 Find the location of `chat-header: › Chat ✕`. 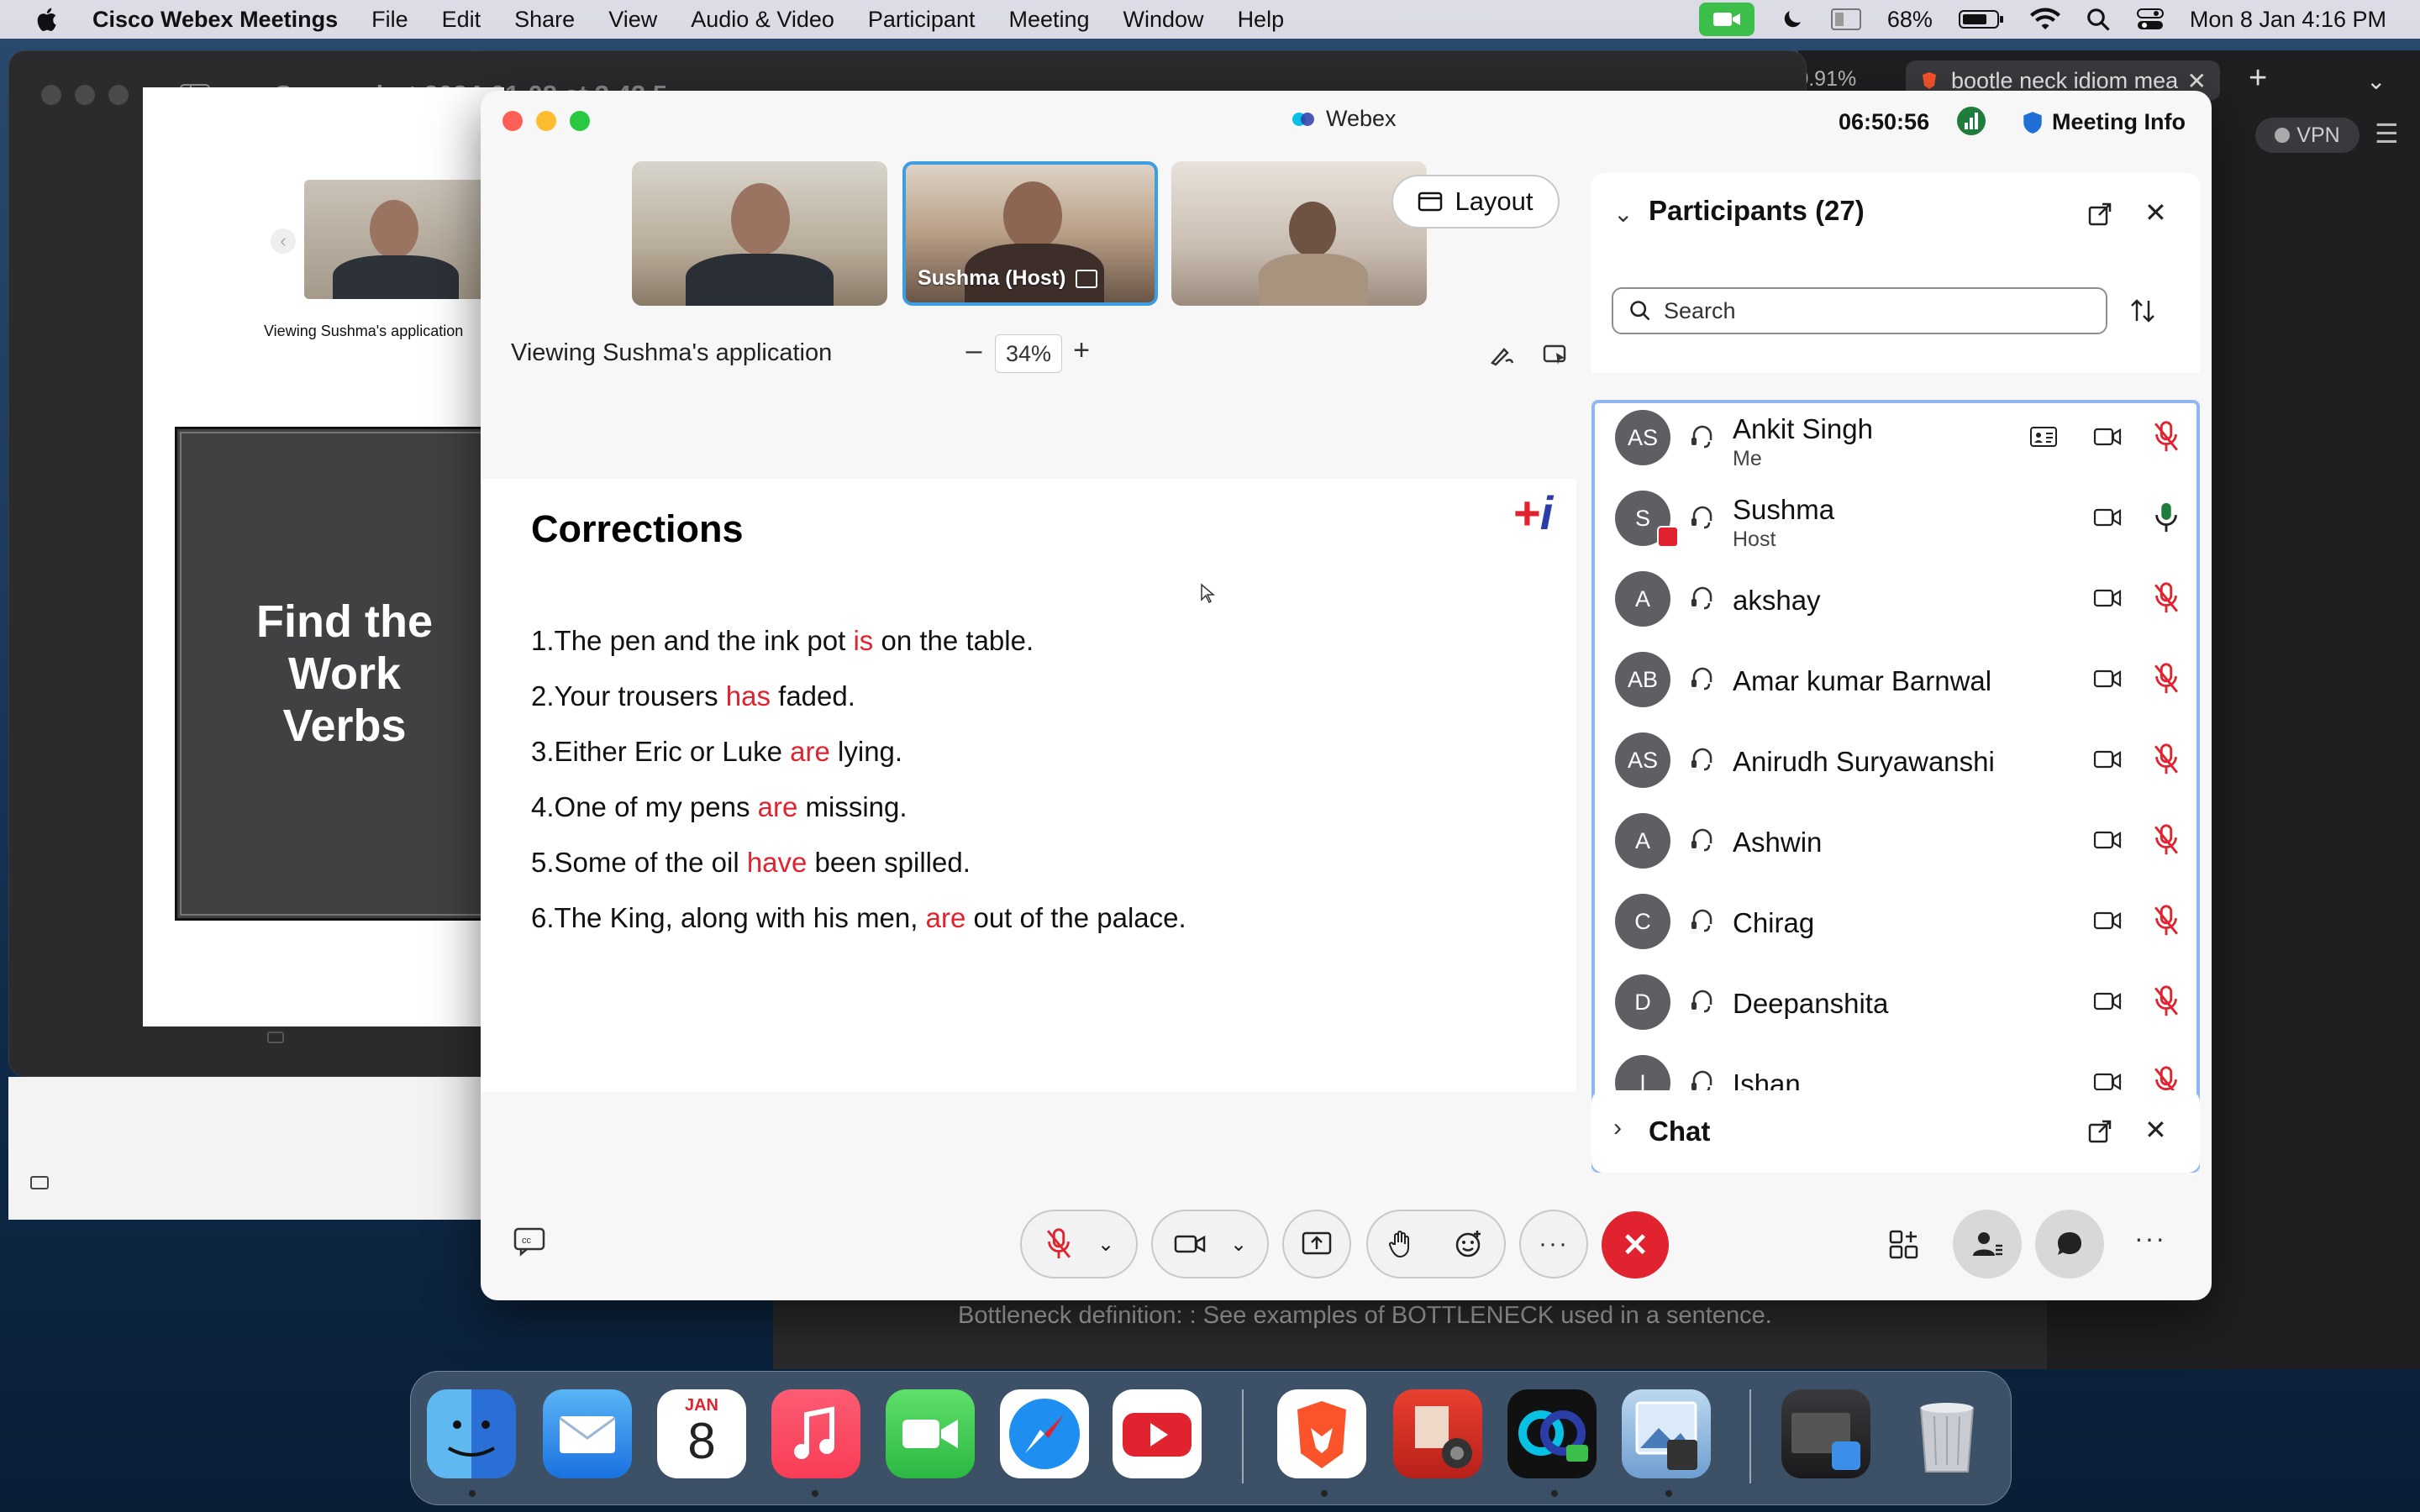

chat-header: › Chat ✕ is located at coordinates (1895, 1131).